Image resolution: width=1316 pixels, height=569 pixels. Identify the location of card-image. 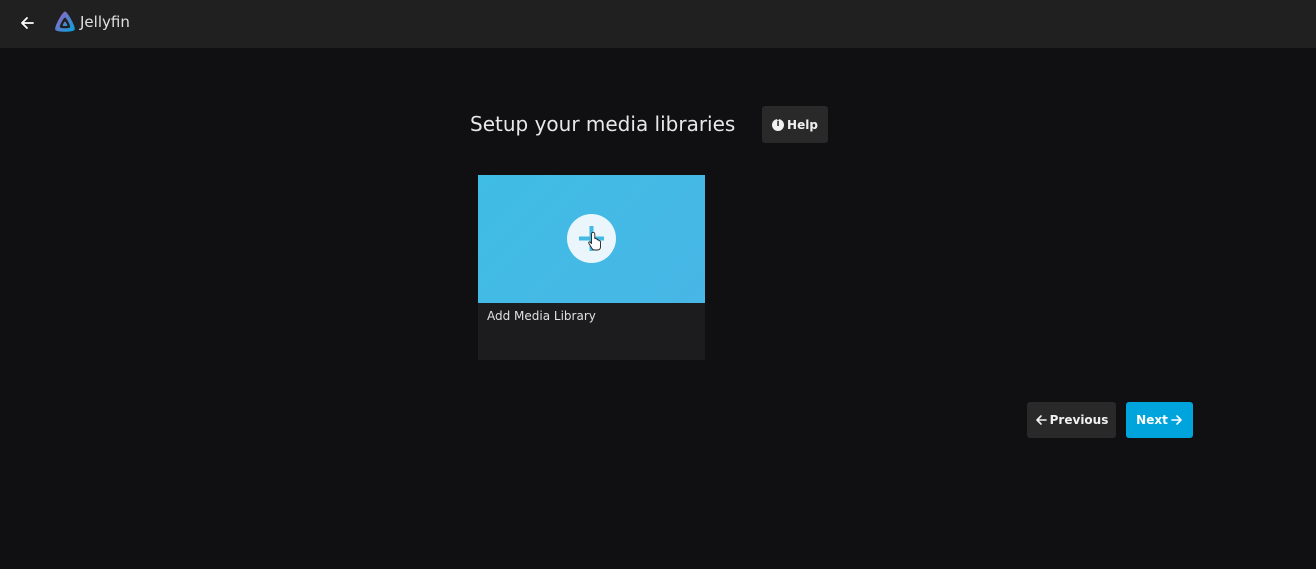
(591, 239).